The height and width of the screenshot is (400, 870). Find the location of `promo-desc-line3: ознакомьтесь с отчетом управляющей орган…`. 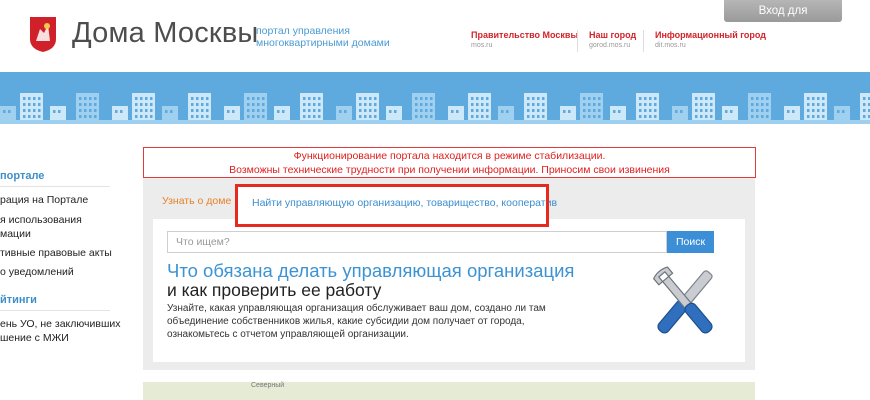

promo-desc-line3: ознакомьтесь с отчетом управляющей орган… is located at coordinates (288, 334).